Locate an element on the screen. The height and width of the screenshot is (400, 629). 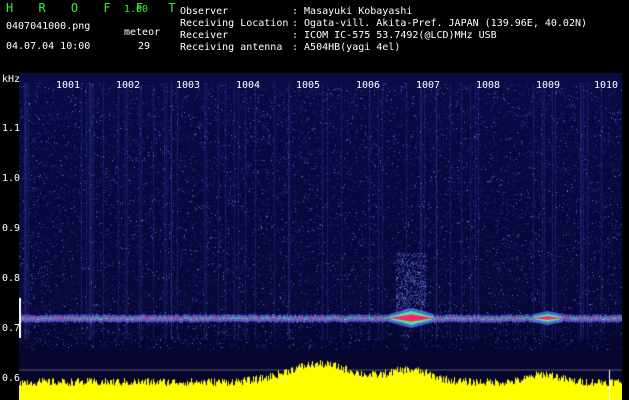
info-label-observer: Observer is located at coordinates (204, 11).